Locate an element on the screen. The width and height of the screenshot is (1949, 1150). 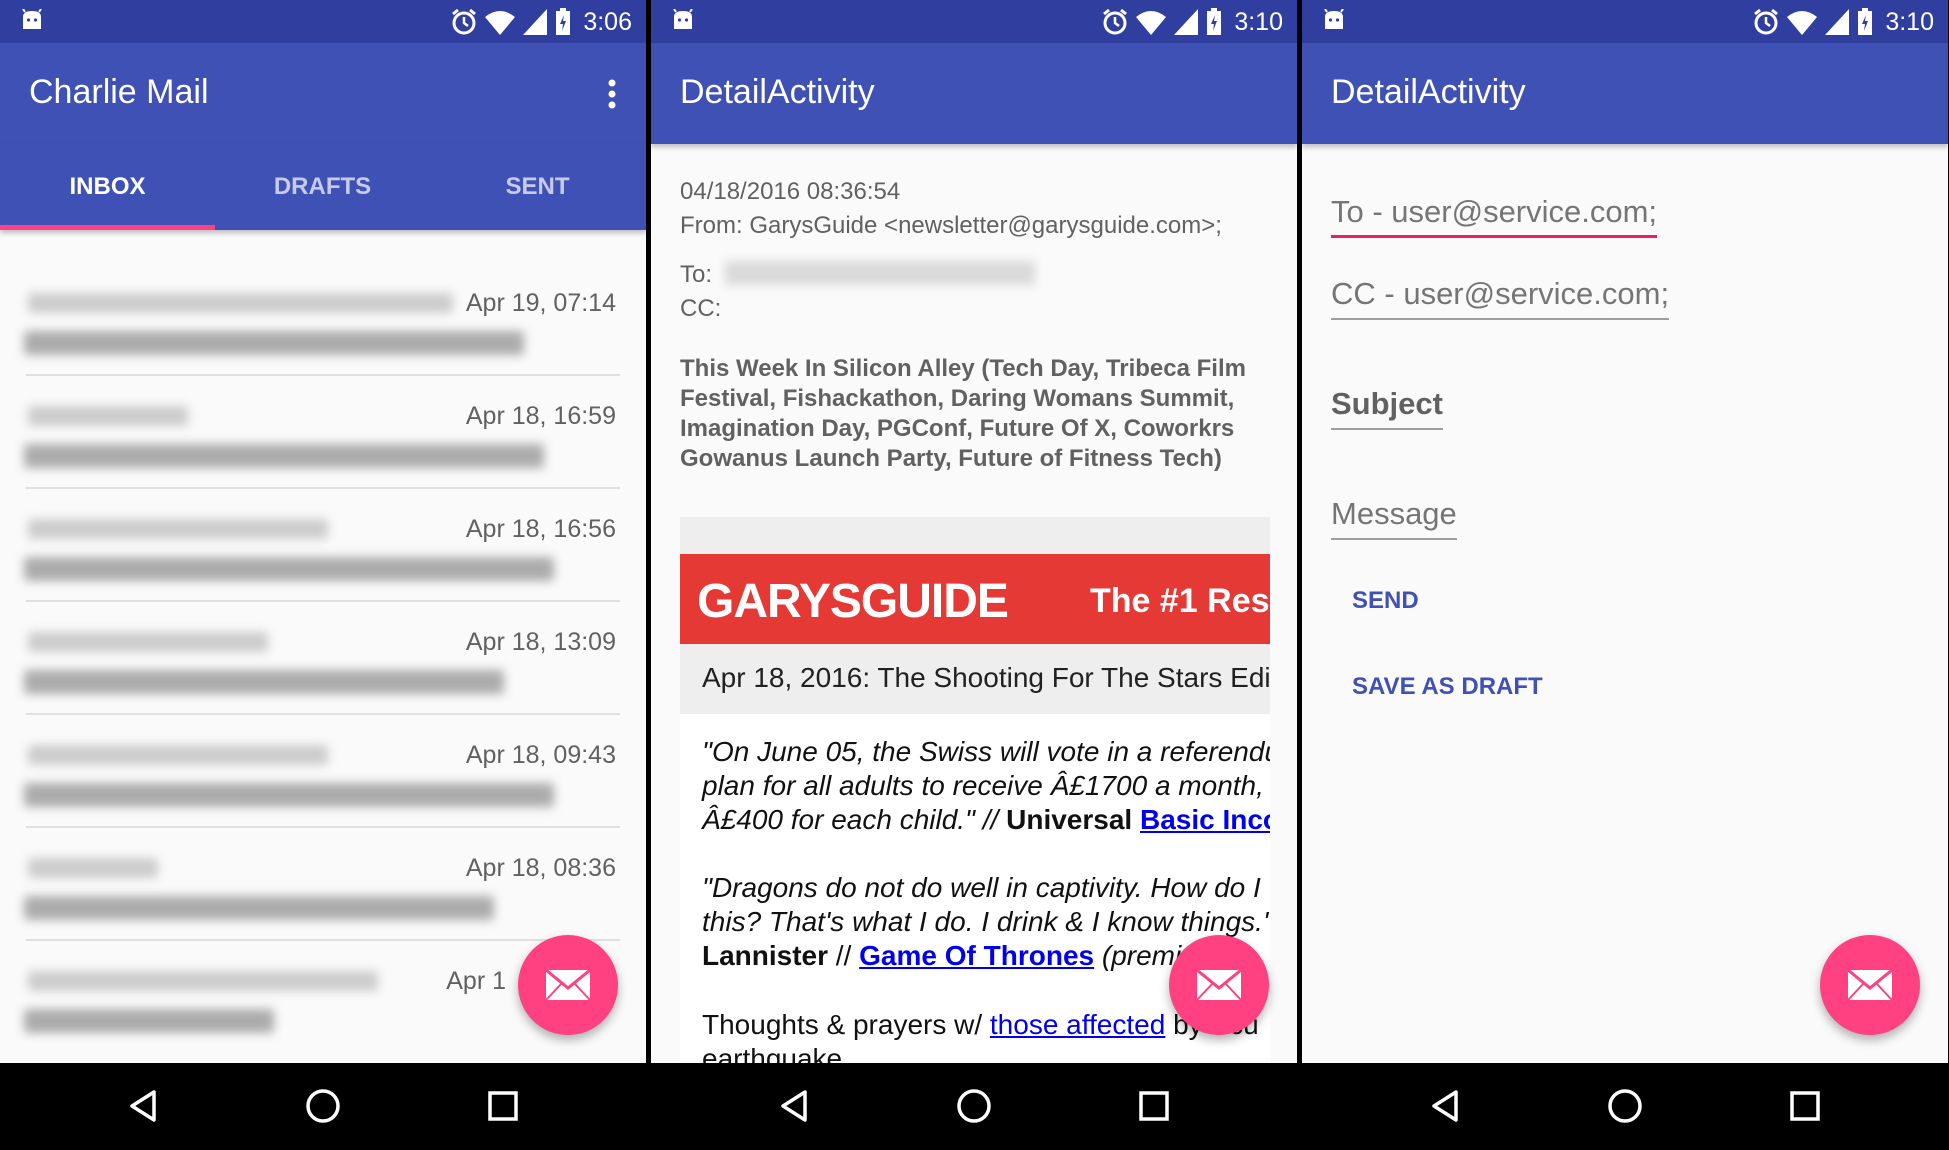
list-item: Apr 18, 09:43 is located at coordinates (323, 771).